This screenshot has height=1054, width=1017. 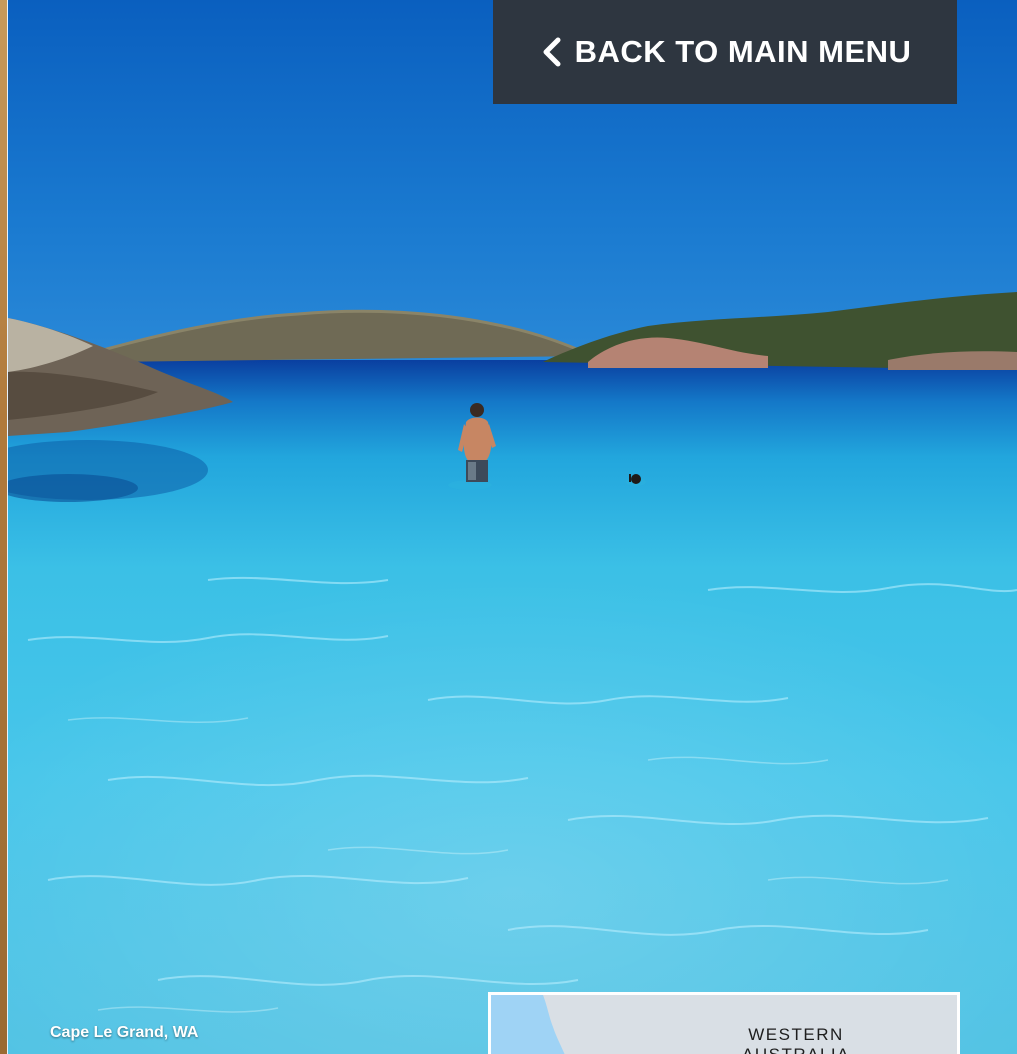 I want to click on map-region-label: WESTERN AUSTRALIA, so click(x=796, y=1039).